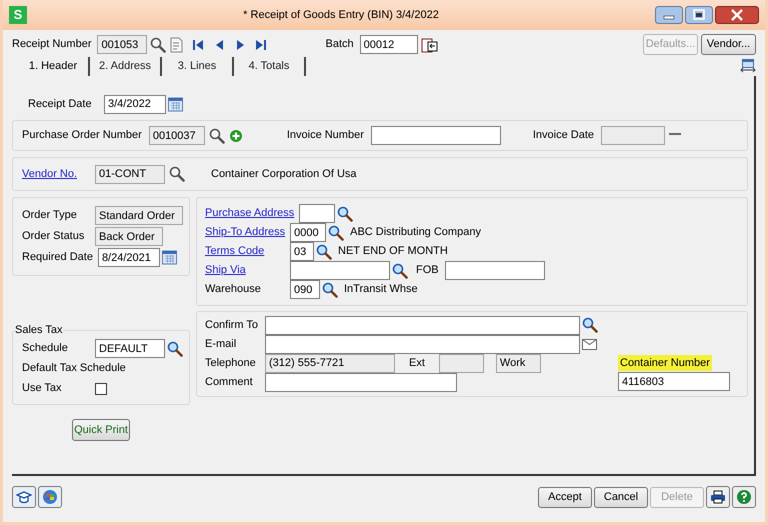 This screenshot has height=525, width=768. What do you see at coordinates (52, 44) in the screenshot?
I see `field-label: Receipt Number` at bounding box center [52, 44].